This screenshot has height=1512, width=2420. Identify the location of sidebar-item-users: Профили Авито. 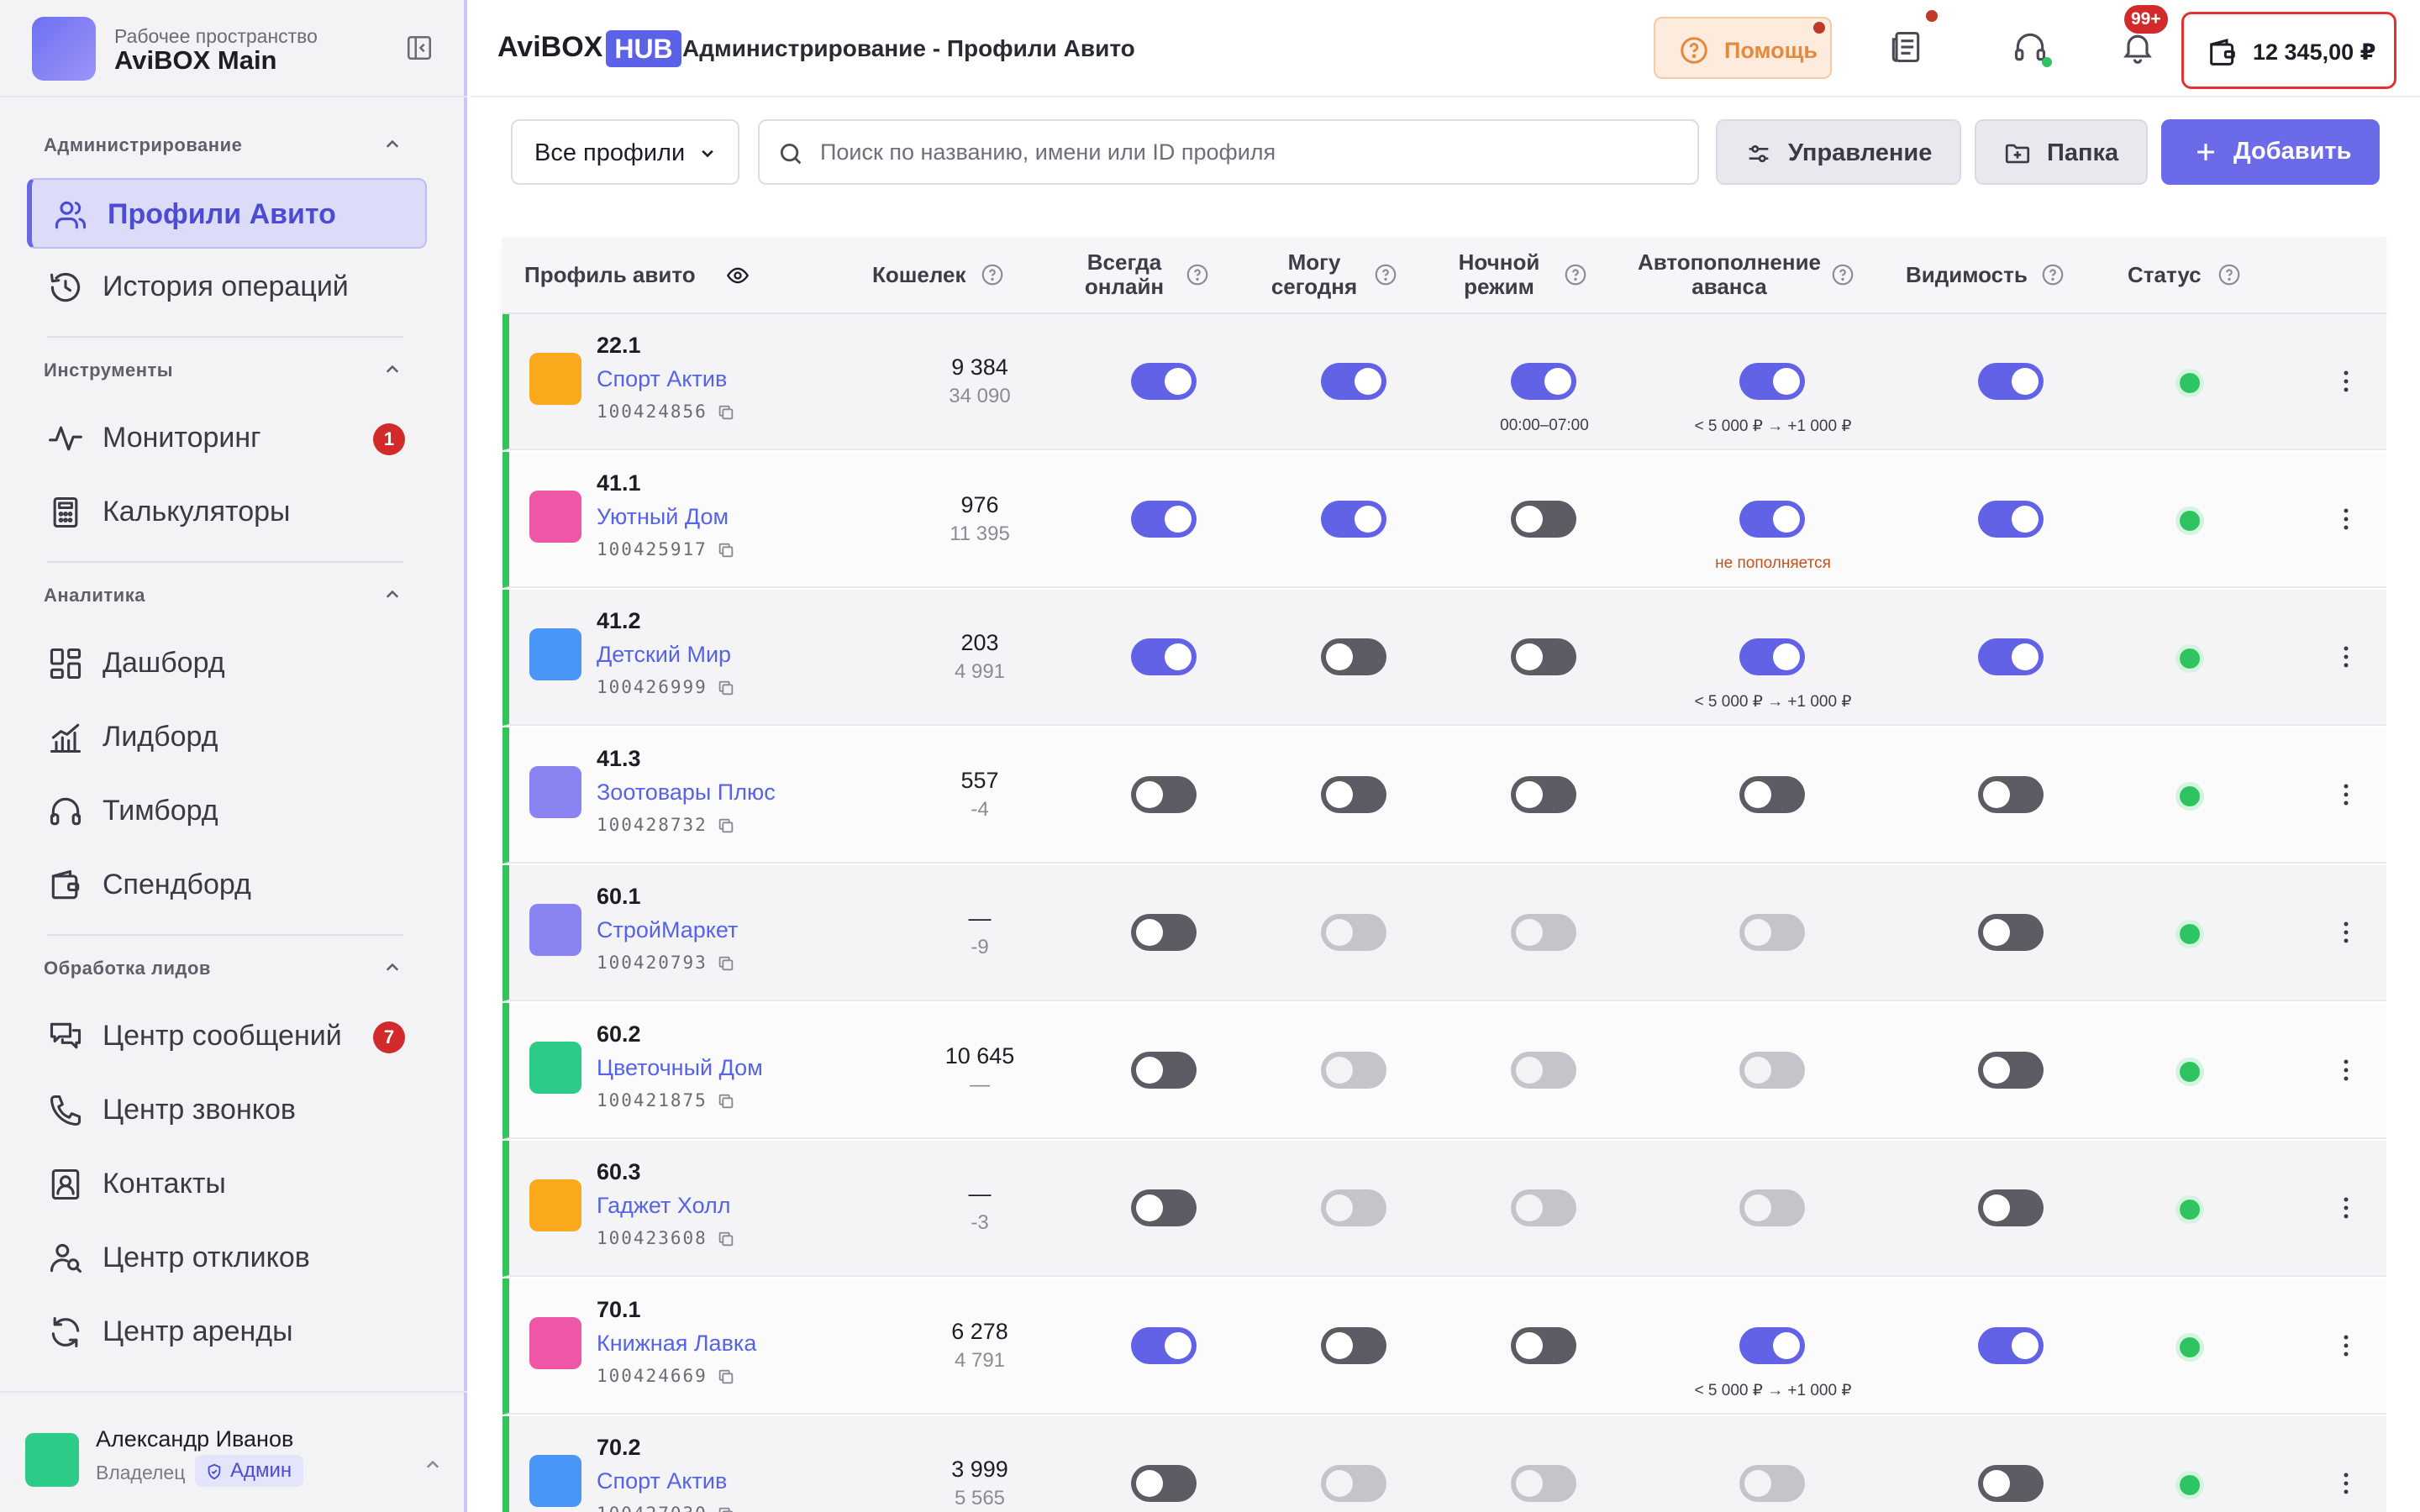
(227, 213).